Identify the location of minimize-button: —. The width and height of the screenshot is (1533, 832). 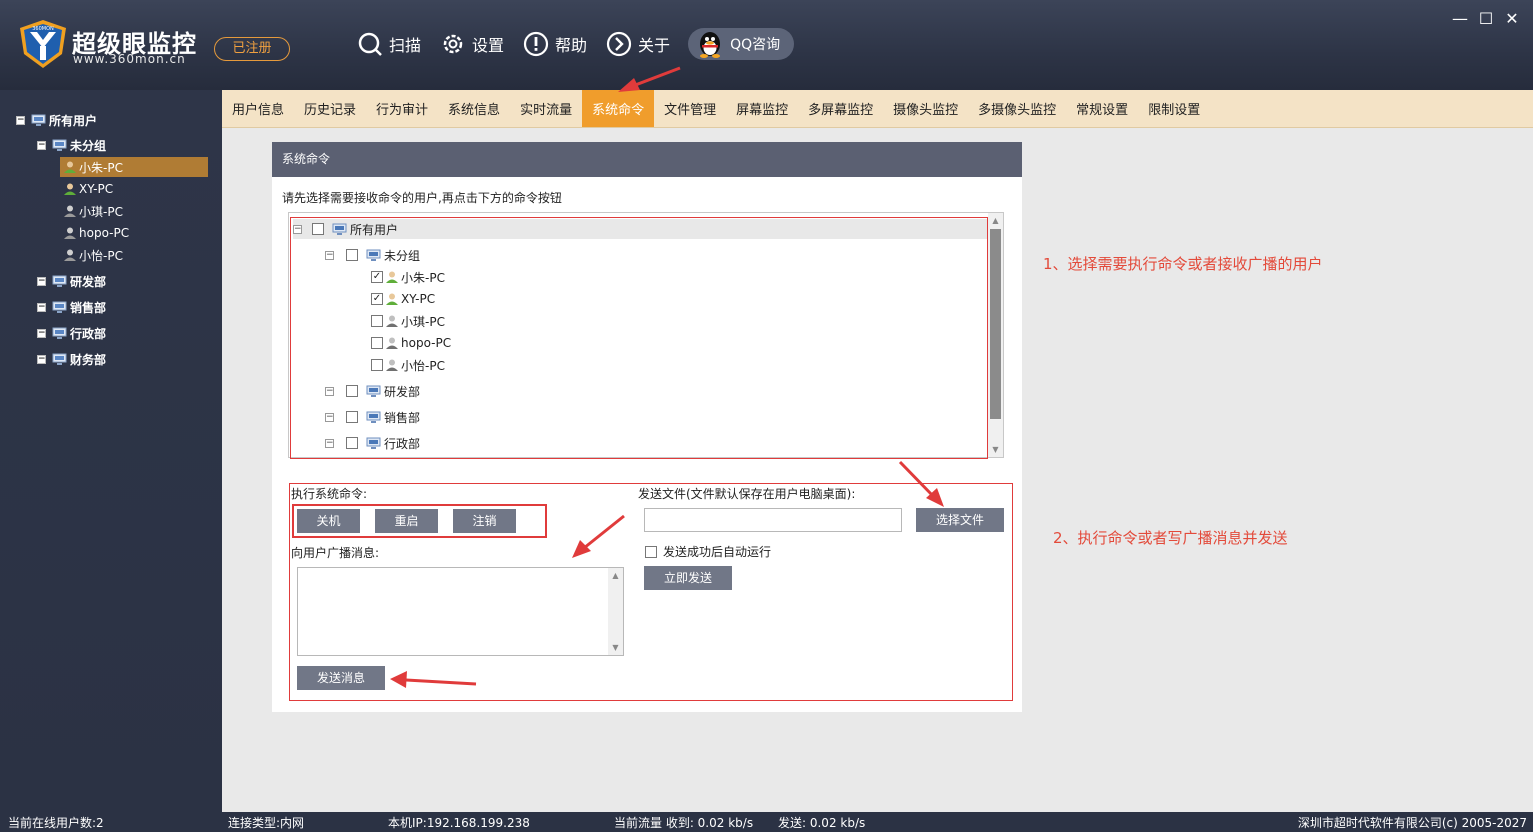
(1460, 18).